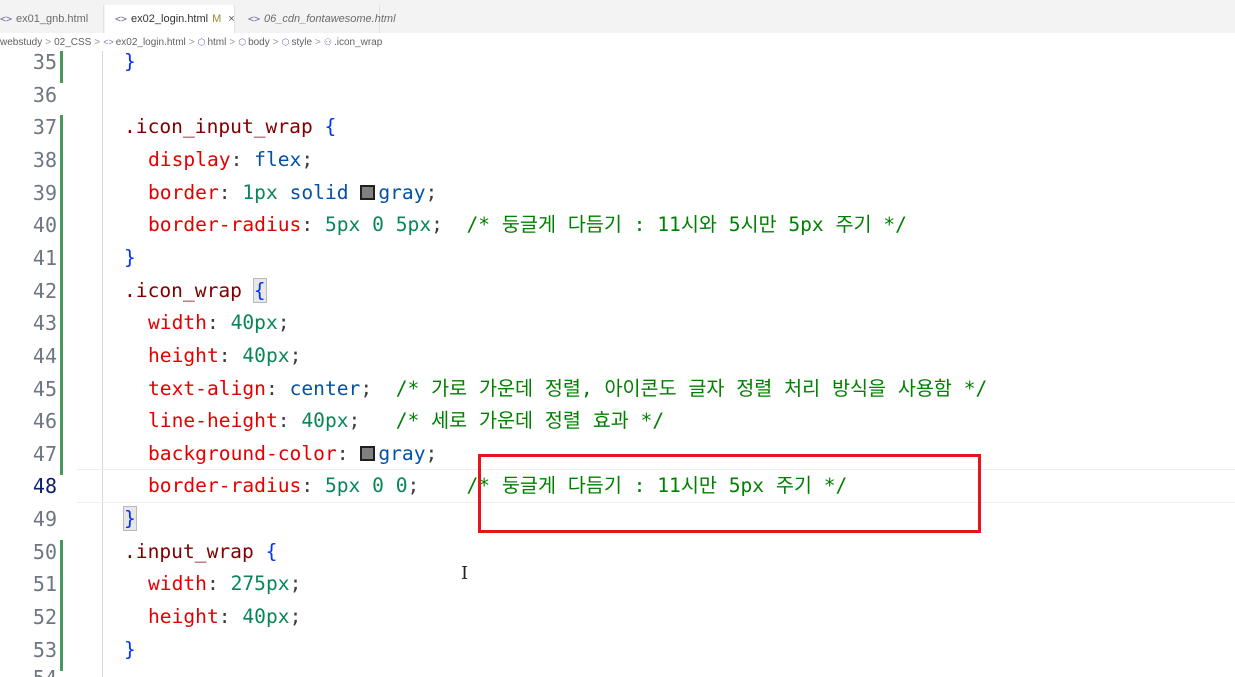 This screenshot has height=677, width=1235. What do you see at coordinates (691, 388) in the screenshot?
I see `code-token: /* 가로 가운데 정렬, 아이콘도 글자 정렬 처리 방식을 사용함 */` at bounding box center [691, 388].